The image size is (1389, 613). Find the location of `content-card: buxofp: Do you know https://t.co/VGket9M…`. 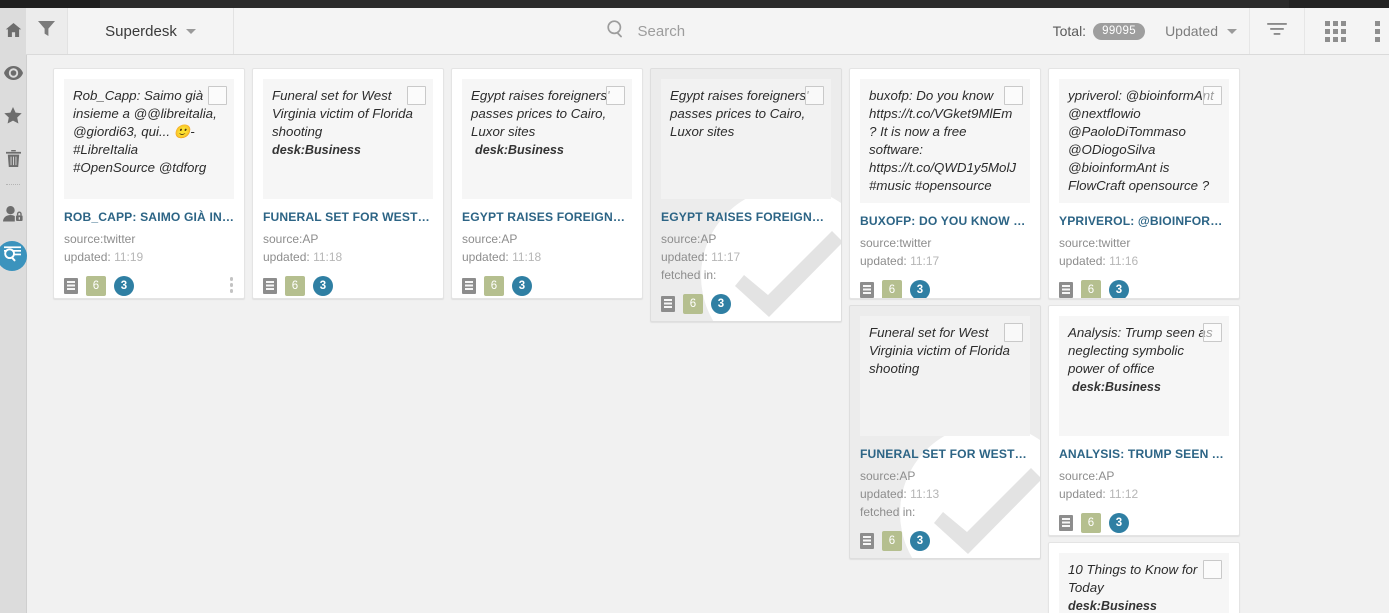

content-card: buxofp: Do you know https://t.co/VGket9M… is located at coordinates (945, 183).